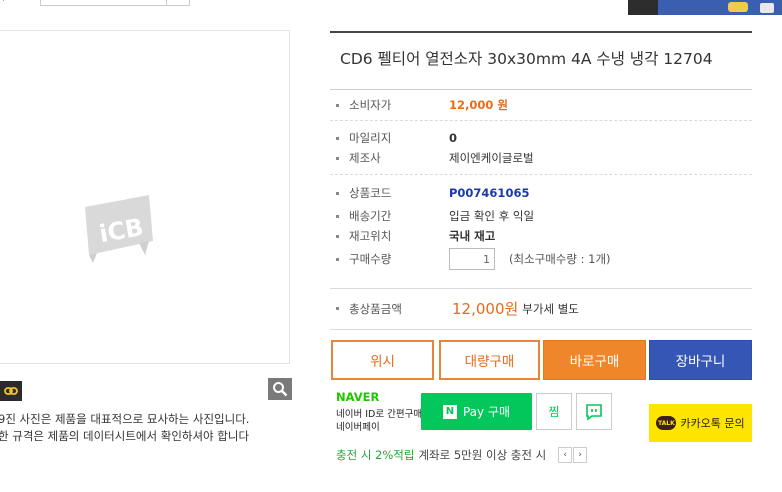  Describe the element at coordinates (396, 138) in the screenshot. I see `info-row-mileage: 마일리지 0` at that location.